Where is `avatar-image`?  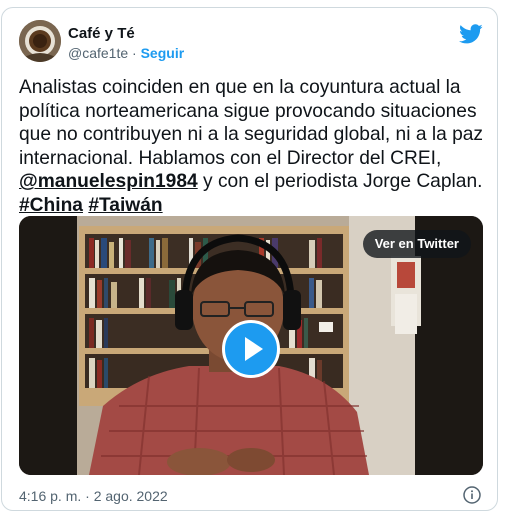
avatar-image is located at coordinates (40, 41).